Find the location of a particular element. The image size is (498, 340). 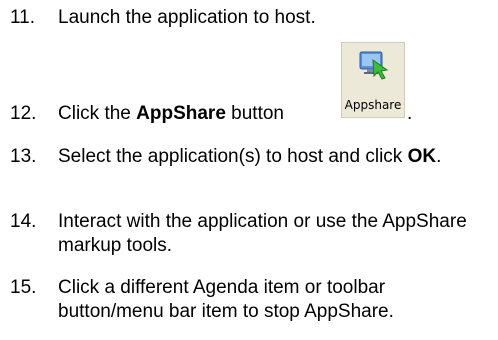

step-text: Click the AppShare button is located at coordinates (274, 114).